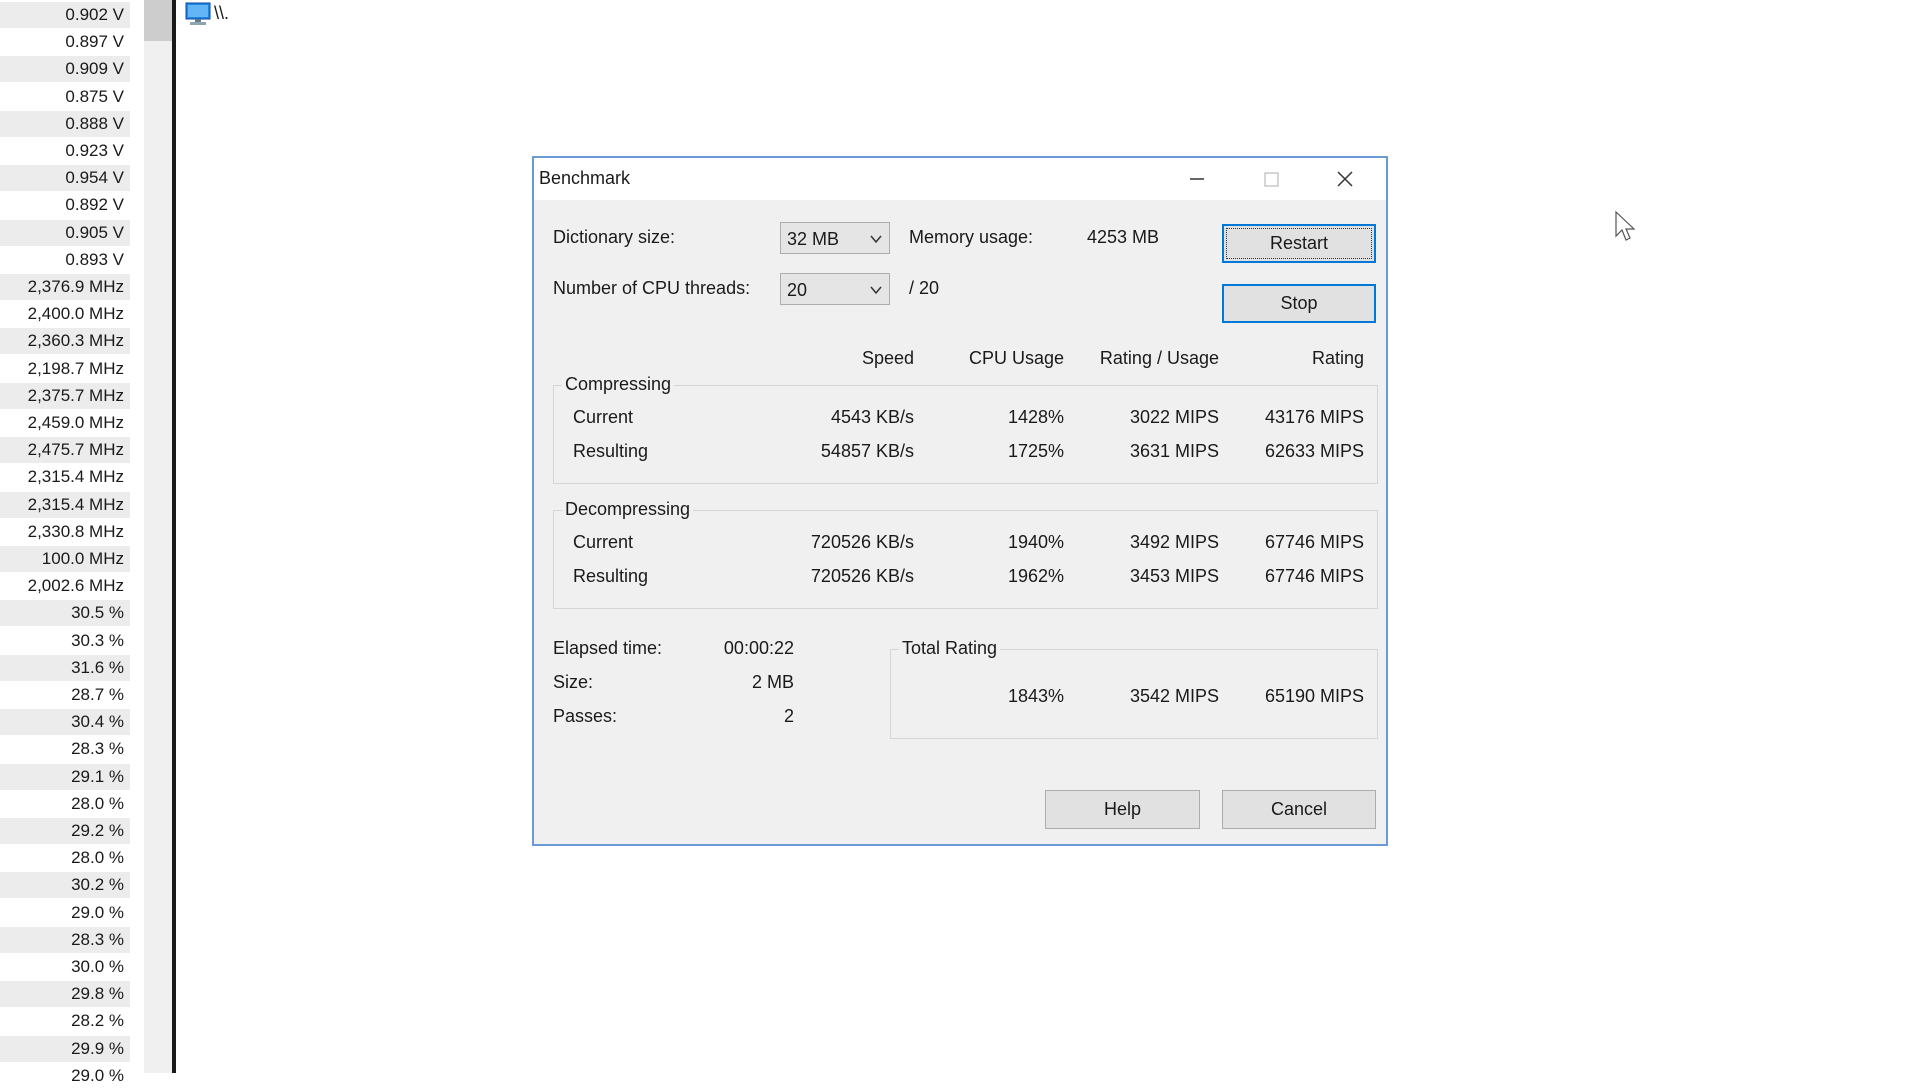 The height and width of the screenshot is (1089, 1920). Describe the element at coordinates (862, 542) in the screenshot. I see `decompress-current-speed: 720526 KB/s` at that location.